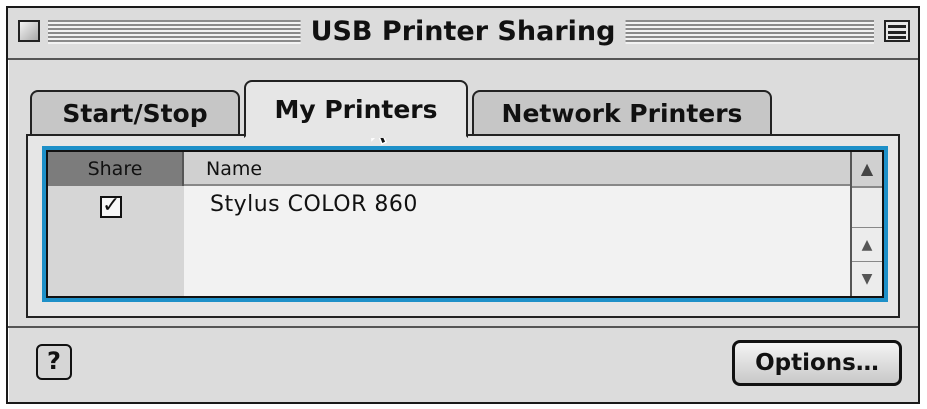  What do you see at coordinates (135, 113) in the screenshot?
I see `tab-start-stop: Start/Stop` at bounding box center [135, 113].